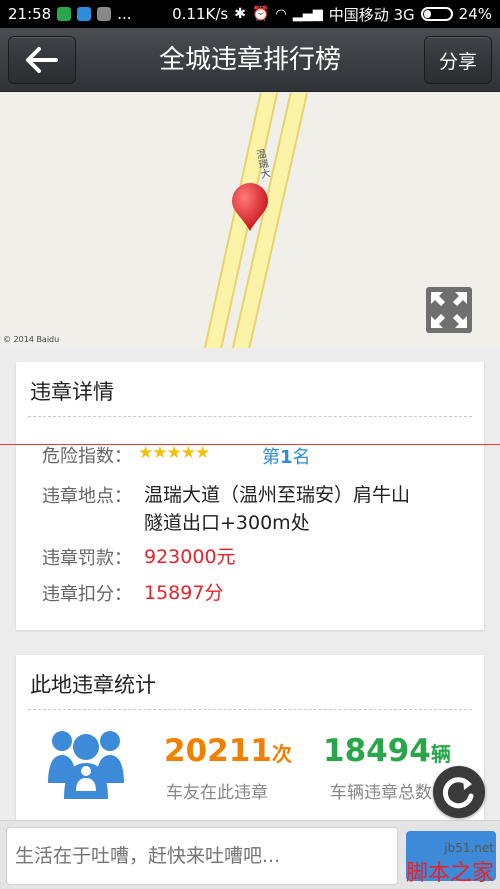 The image size is (500, 889). What do you see at coordinates (469, 848) in the screenshot?
I see `watermark-domain: jb51.net` at bounding box center [469, 848].